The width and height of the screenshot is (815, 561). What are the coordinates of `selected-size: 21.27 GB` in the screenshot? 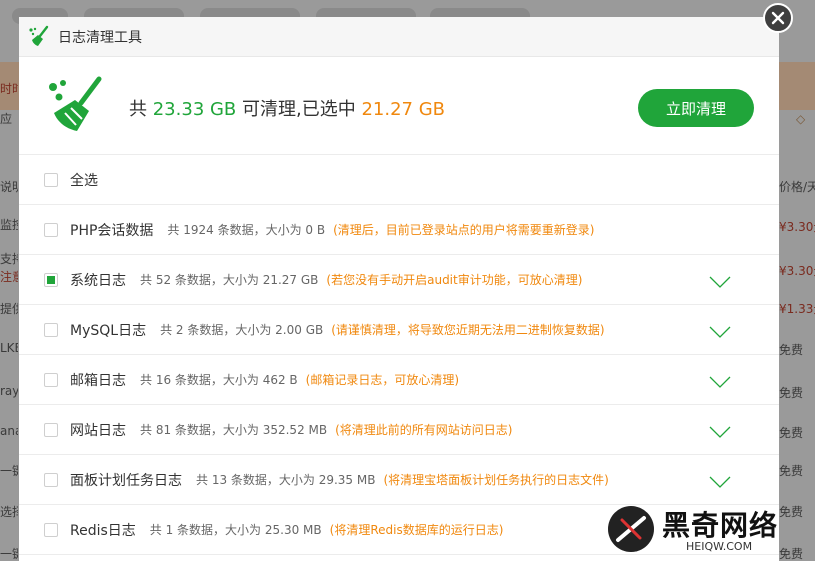 It's located at (403, 109).